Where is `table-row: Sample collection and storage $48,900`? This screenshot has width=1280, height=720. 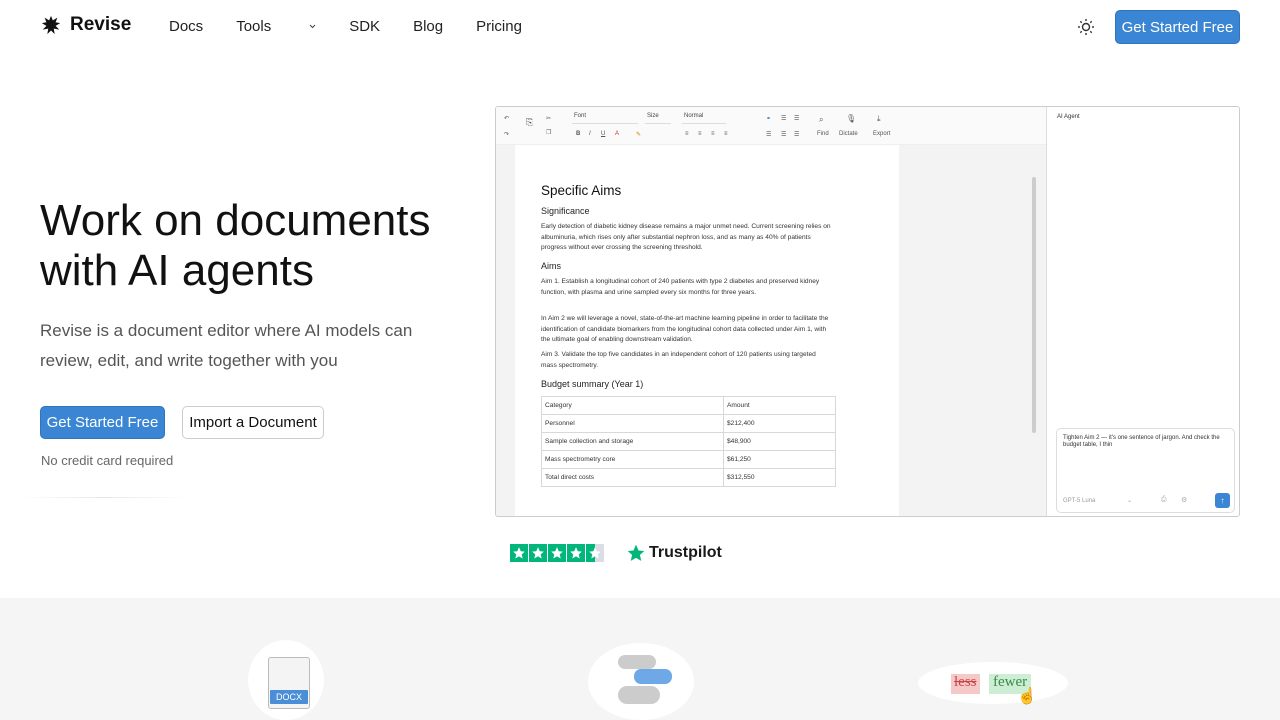 table-row: Sample collection and storage $48,900 is located at coordinates (688, 441).